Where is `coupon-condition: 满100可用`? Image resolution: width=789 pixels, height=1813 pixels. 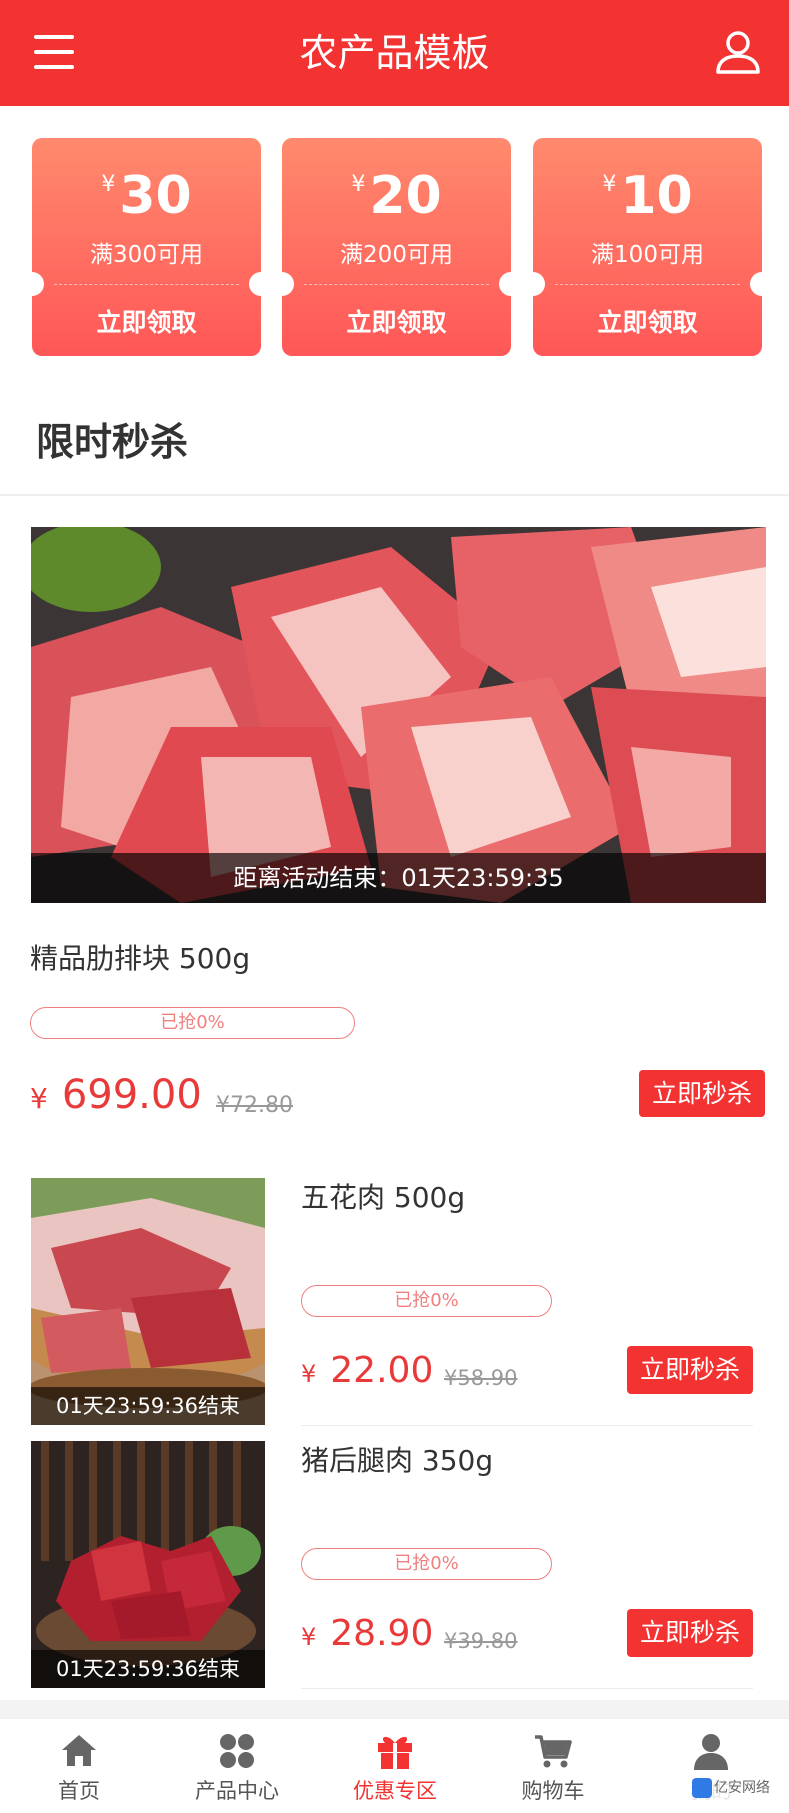 coupon-condition: 满100可用 is located at coordinates (647, 255).